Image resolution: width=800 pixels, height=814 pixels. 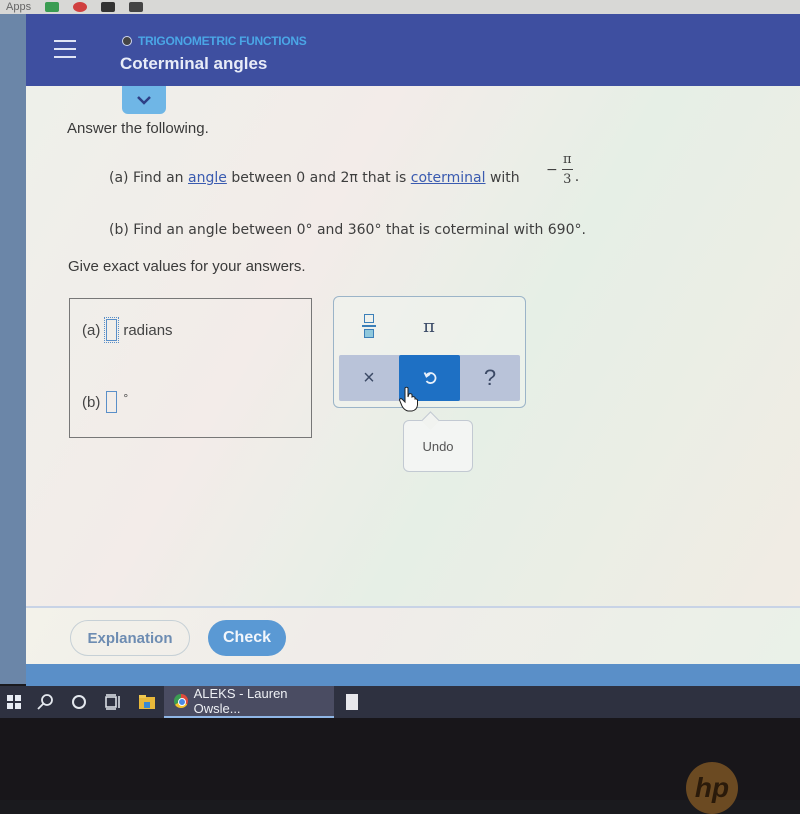 What do you see at coordinates (712, 788) in the screenshot?
I see `hp-logo: hp` at bounding box center [712, 788].